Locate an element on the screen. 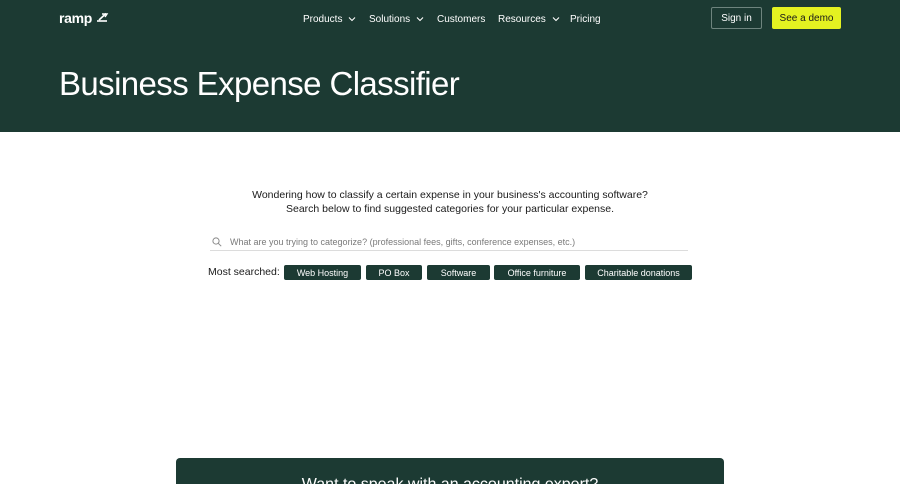  nav-customers: Customers is located at coordinates (461, 19).